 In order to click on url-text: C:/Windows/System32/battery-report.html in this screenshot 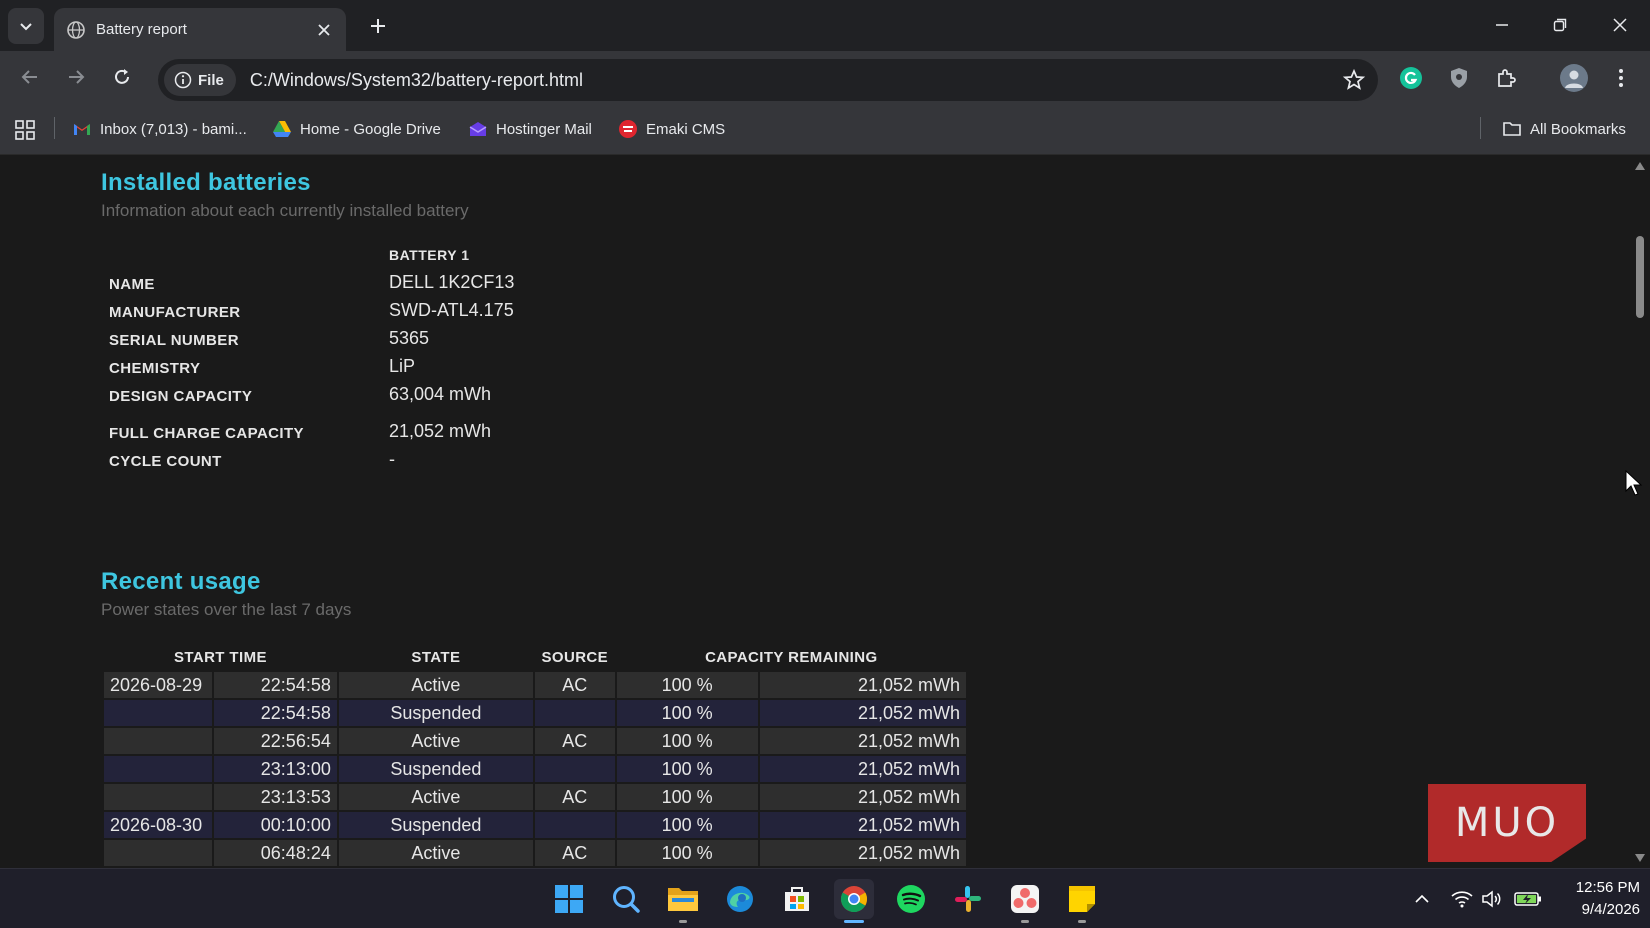, I will do `click(416, 80)`.